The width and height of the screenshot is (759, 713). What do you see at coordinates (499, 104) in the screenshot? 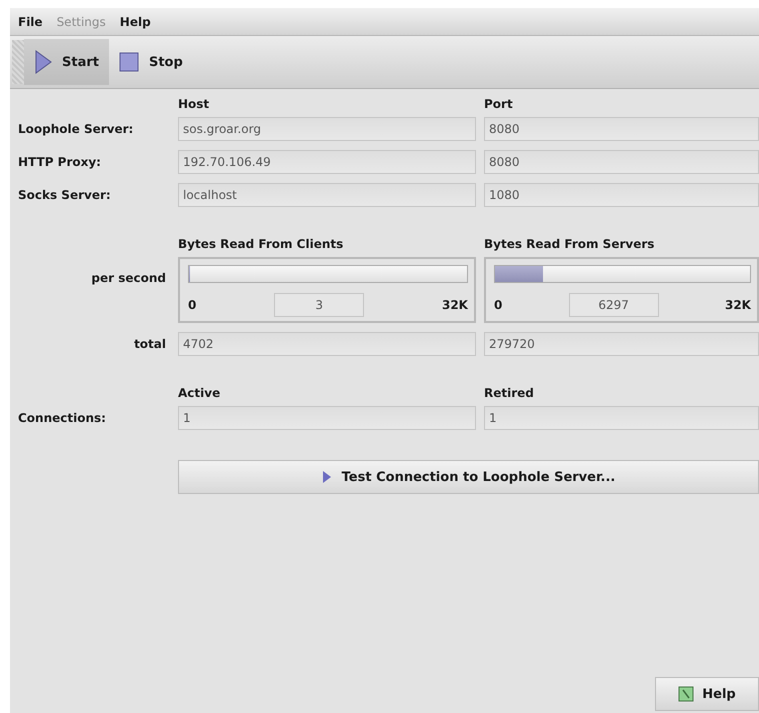
I see `column-header: Port` at bounding box center [499, 104].